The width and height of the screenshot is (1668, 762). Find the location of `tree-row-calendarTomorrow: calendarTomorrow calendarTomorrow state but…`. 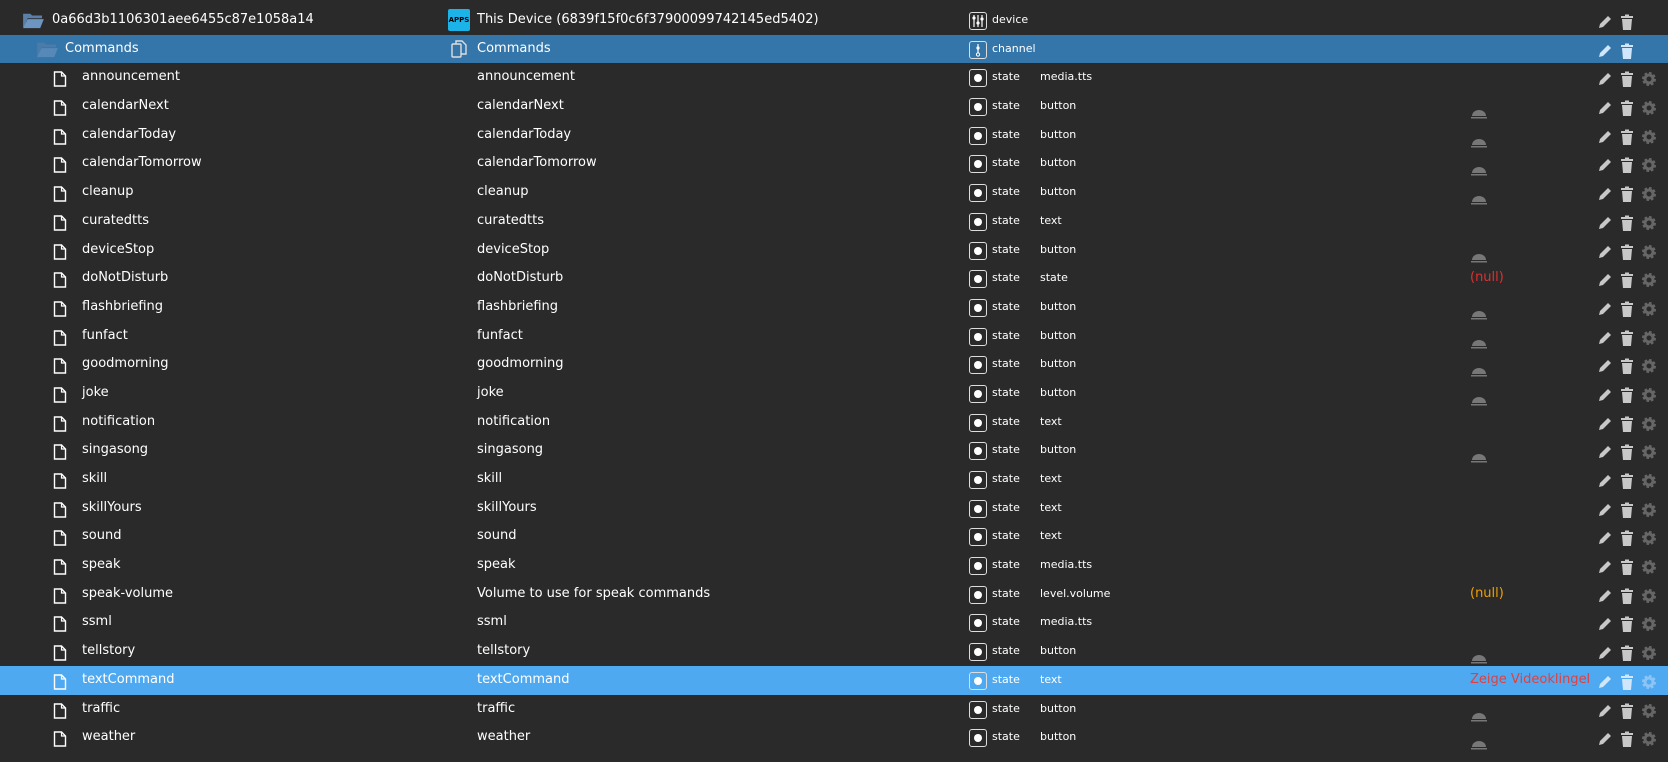

tree-row-calendarTomorrow: calendarTomorrow calendarTomorrow state but… is located at coordinates (834, 163).